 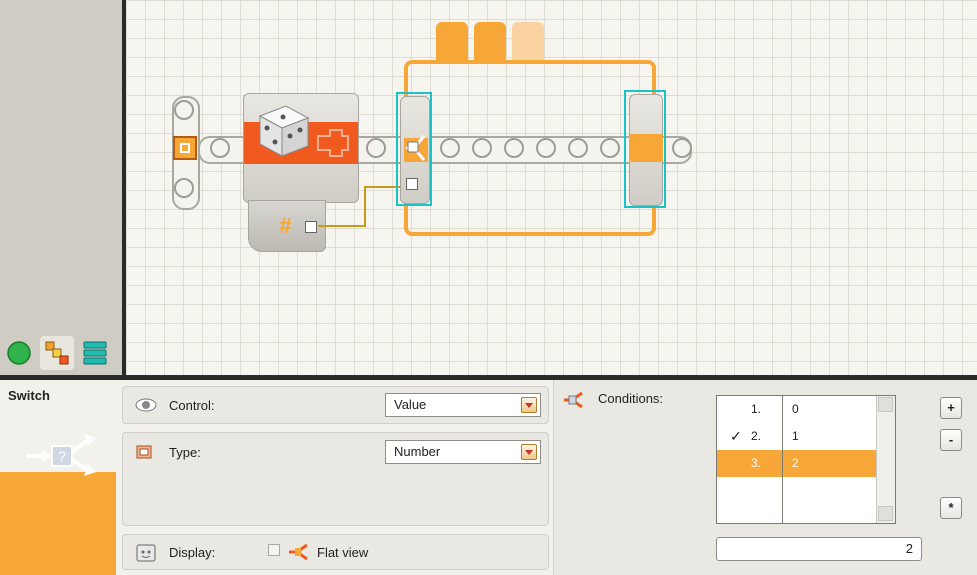 What do you see at coordinates (795, 436) in the screenshot?
I see `condition-value: 1` at bounding box center [795, 436].